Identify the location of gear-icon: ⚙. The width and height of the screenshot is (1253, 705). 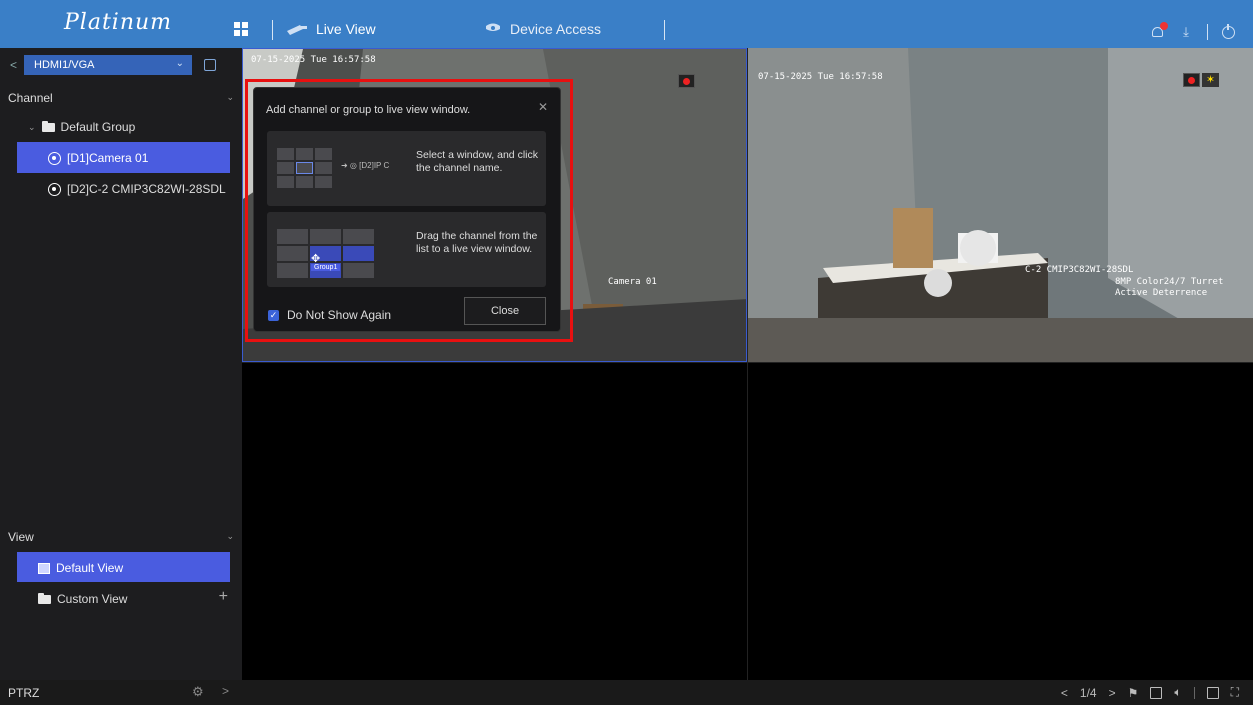
(198, 692).